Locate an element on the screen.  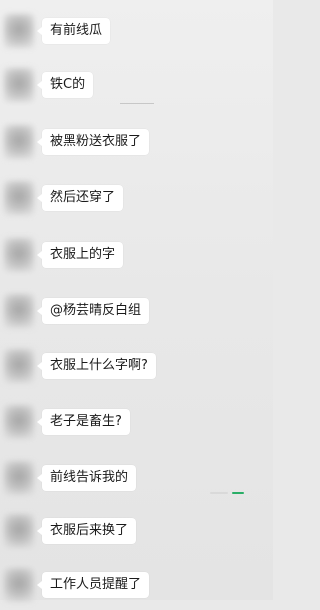
message-row: 前线告诉我的 is located at coordinates (136, 479).